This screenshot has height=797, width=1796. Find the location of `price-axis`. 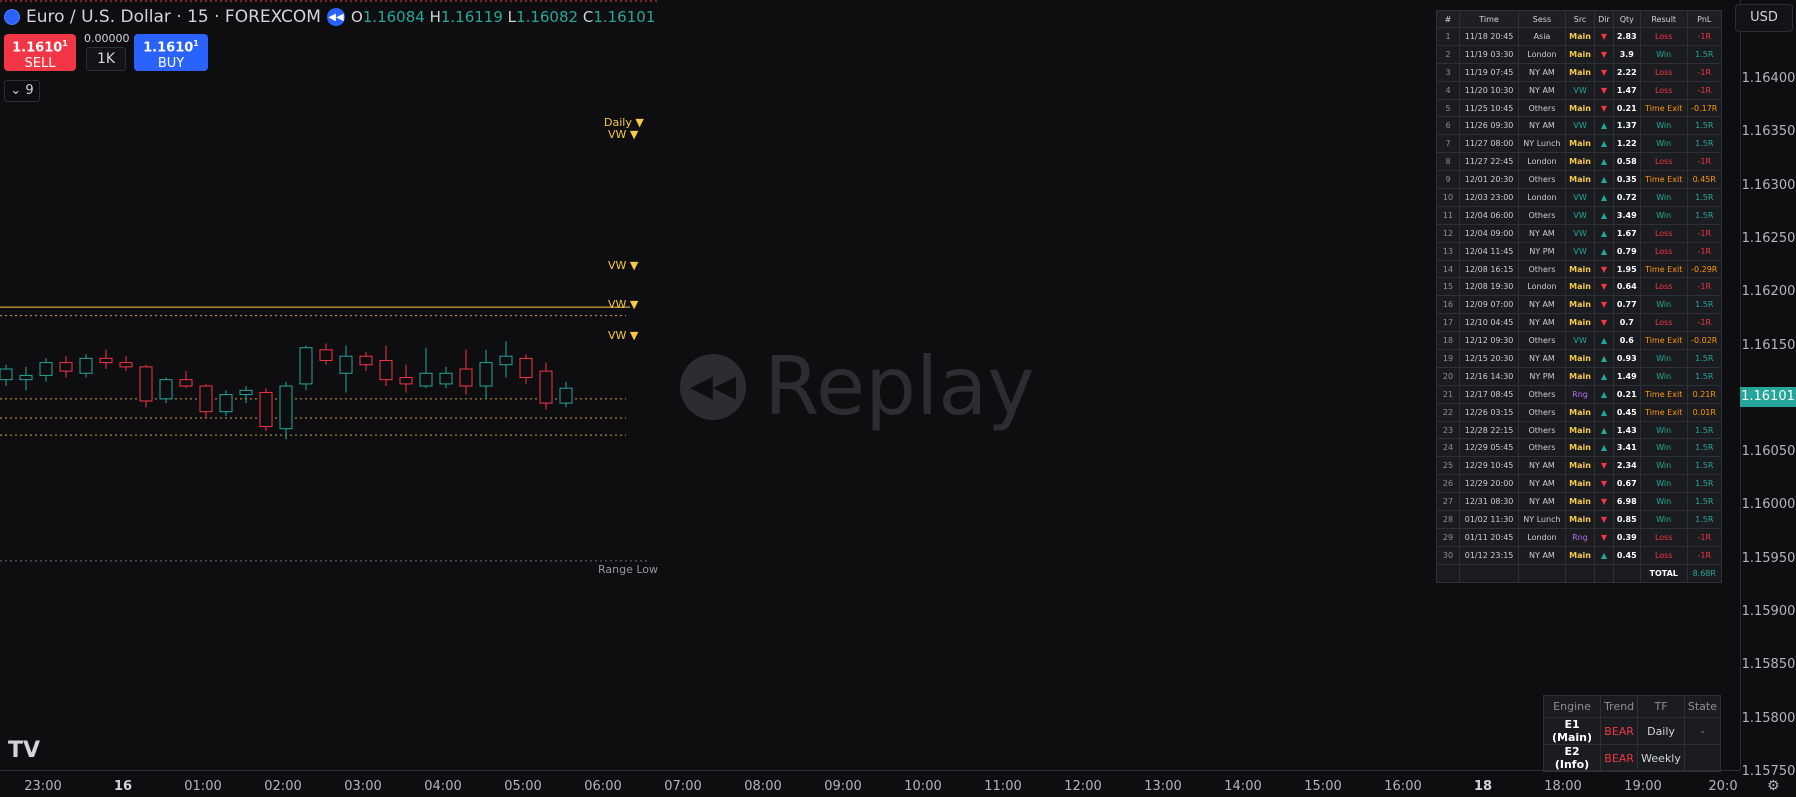

price-axis is located at coordinates (1768, 385).